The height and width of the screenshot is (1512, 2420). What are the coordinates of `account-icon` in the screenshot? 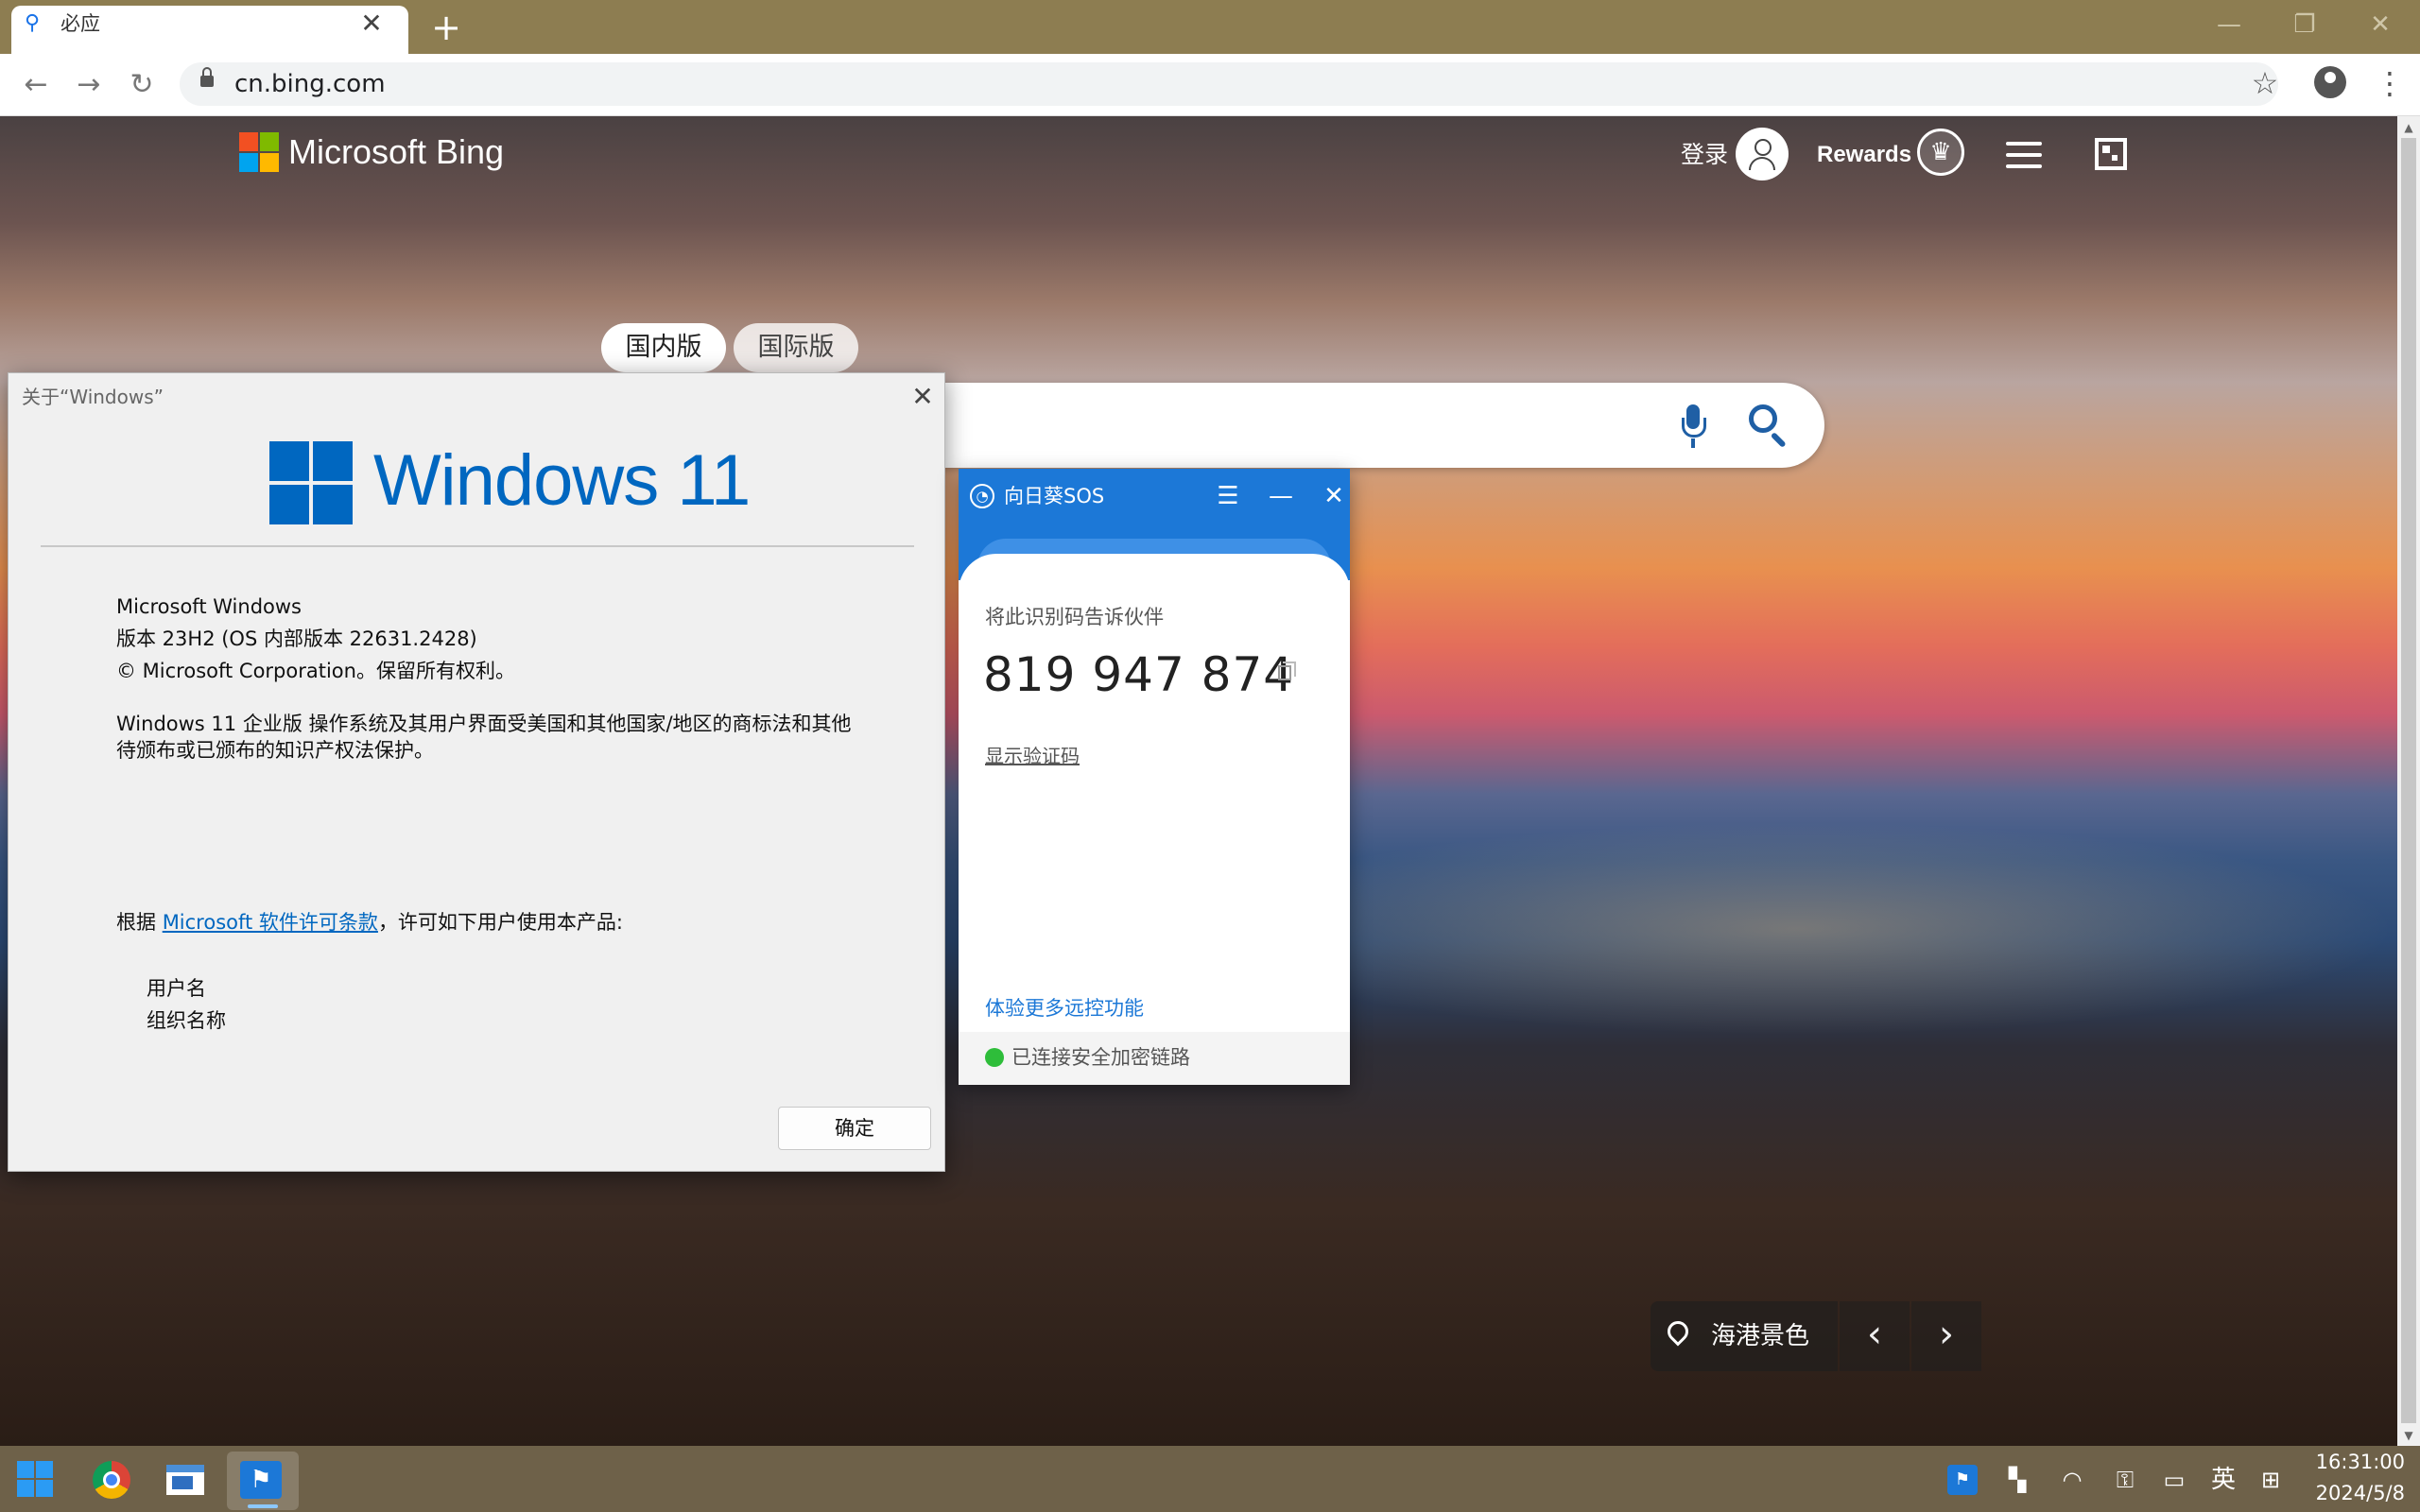 It's located at (2330, 82).